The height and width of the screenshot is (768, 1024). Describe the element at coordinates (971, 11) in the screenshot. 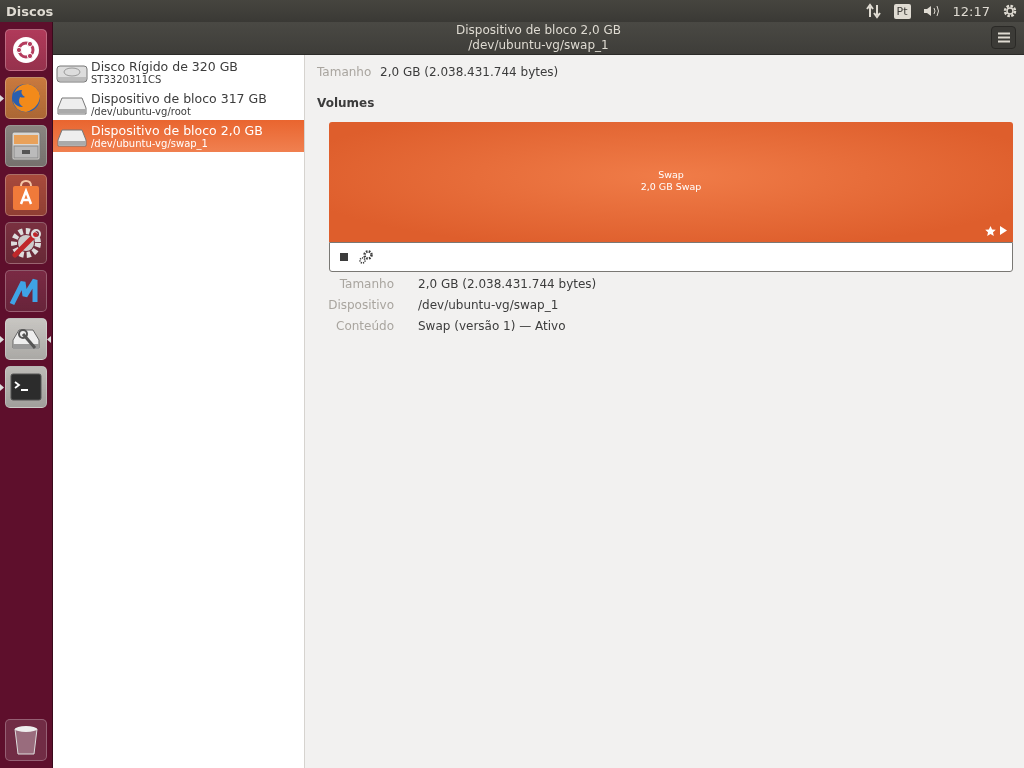

I see `clock: 12:17` at that location.